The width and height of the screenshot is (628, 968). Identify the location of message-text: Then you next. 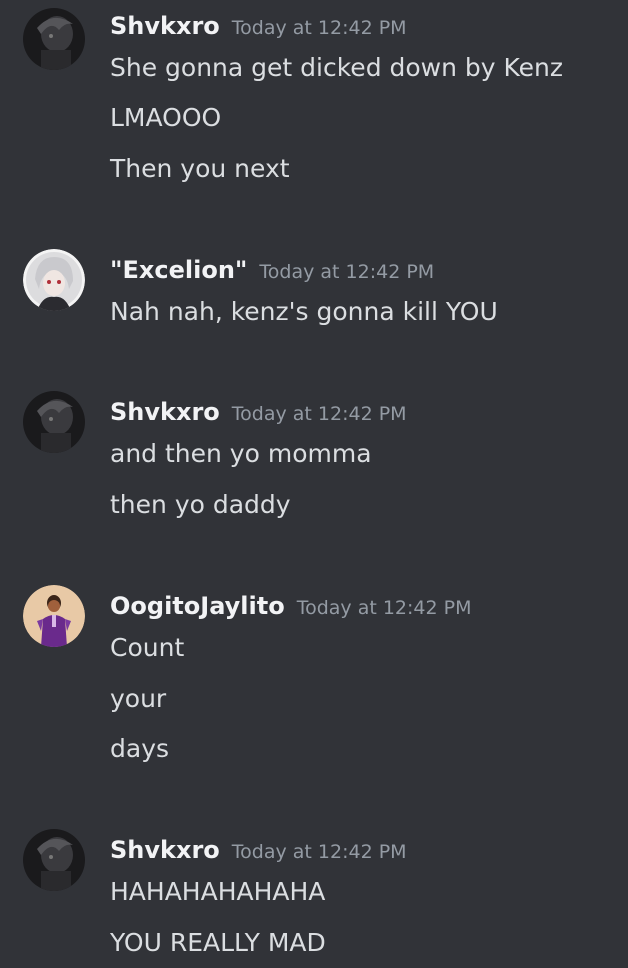
(200, 168).